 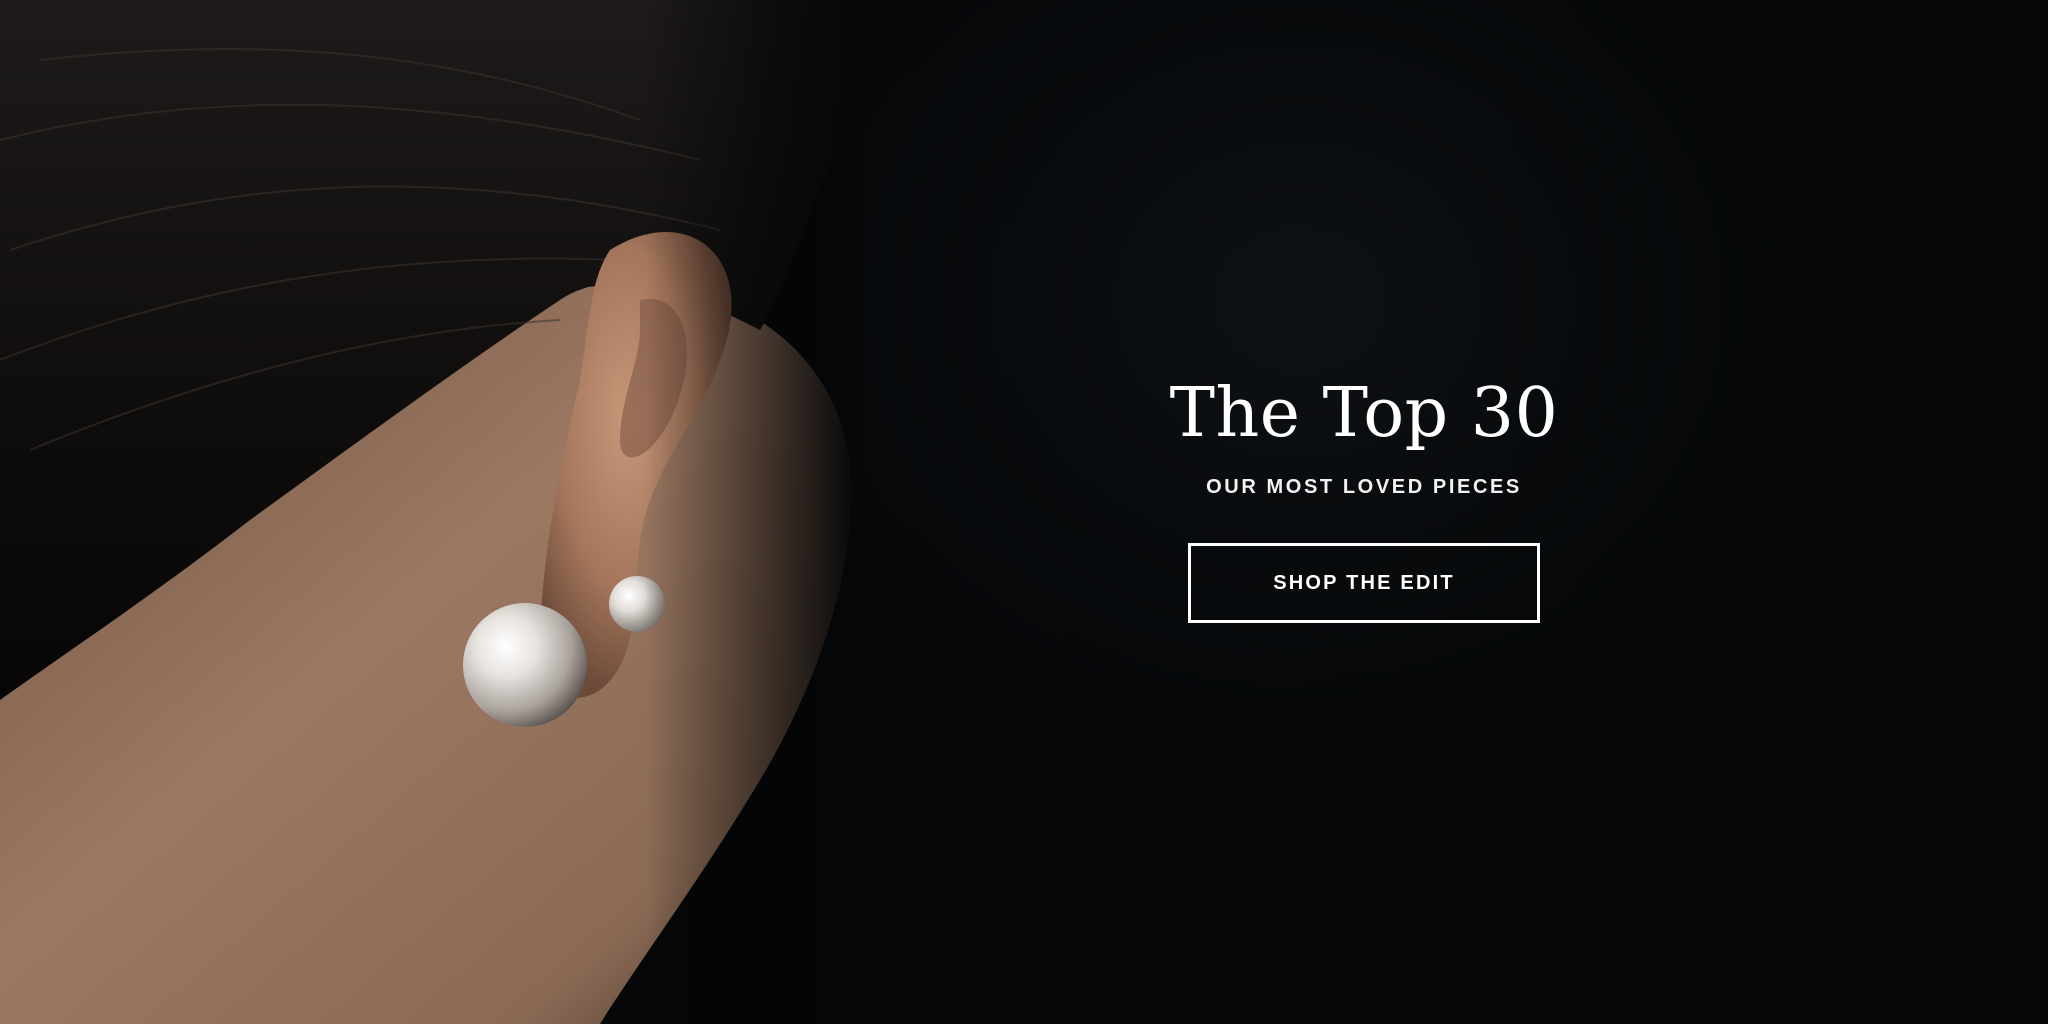 What do you see at coordinates (1364, 413) in the screenshot?
I see `hero-title: The Top 30` at bounding box center [1364, 413].